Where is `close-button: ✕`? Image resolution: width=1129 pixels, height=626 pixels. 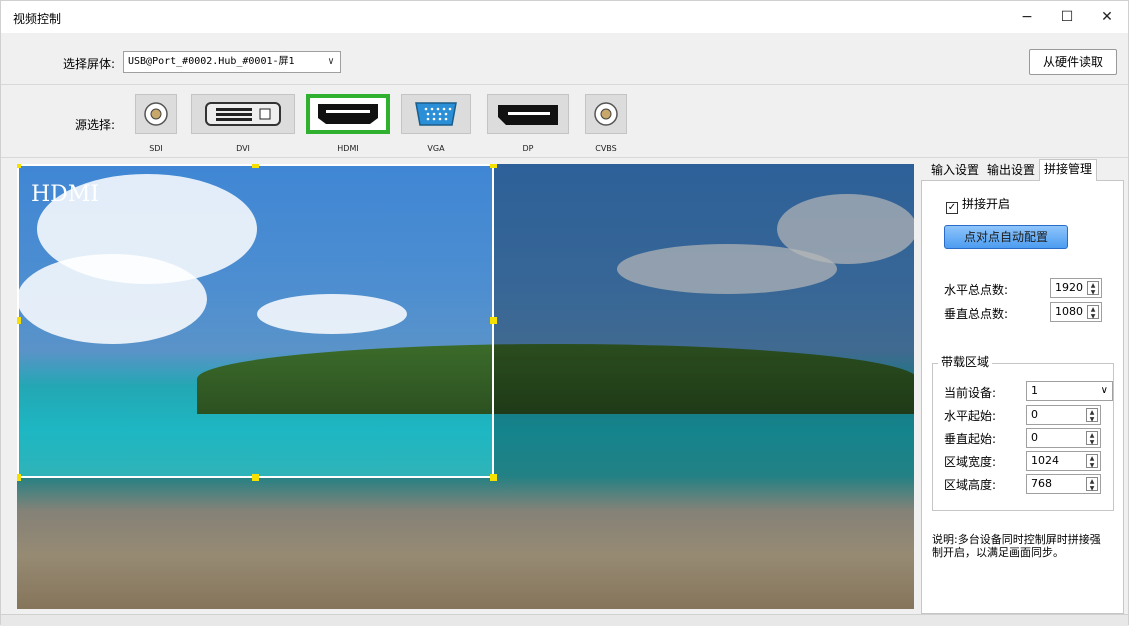
close-button: ✕ is located at coordinates (1107, 17).